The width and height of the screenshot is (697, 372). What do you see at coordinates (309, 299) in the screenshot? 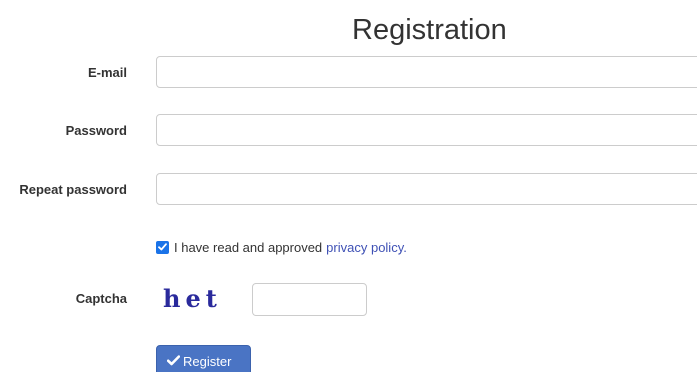
I see `captcha-input` at bounding box center [309, 299].